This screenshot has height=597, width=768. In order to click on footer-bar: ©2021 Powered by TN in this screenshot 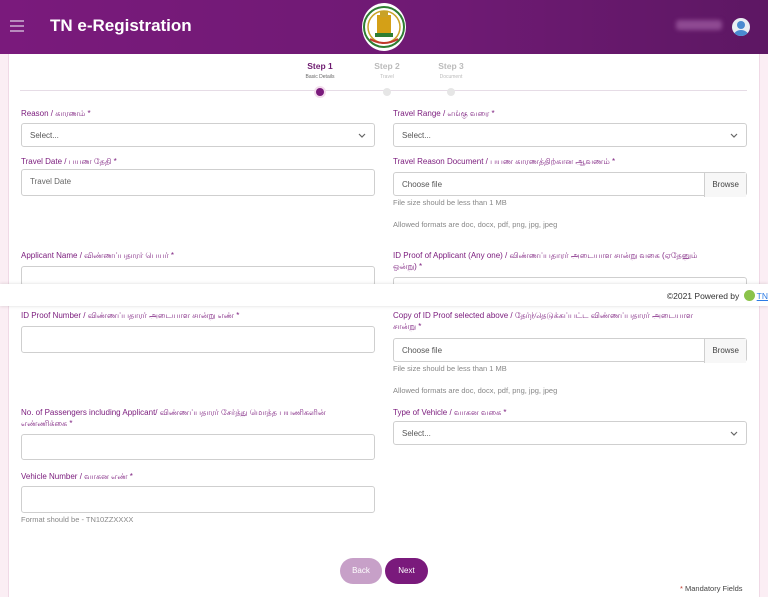, I will do `click(384, 295)`.